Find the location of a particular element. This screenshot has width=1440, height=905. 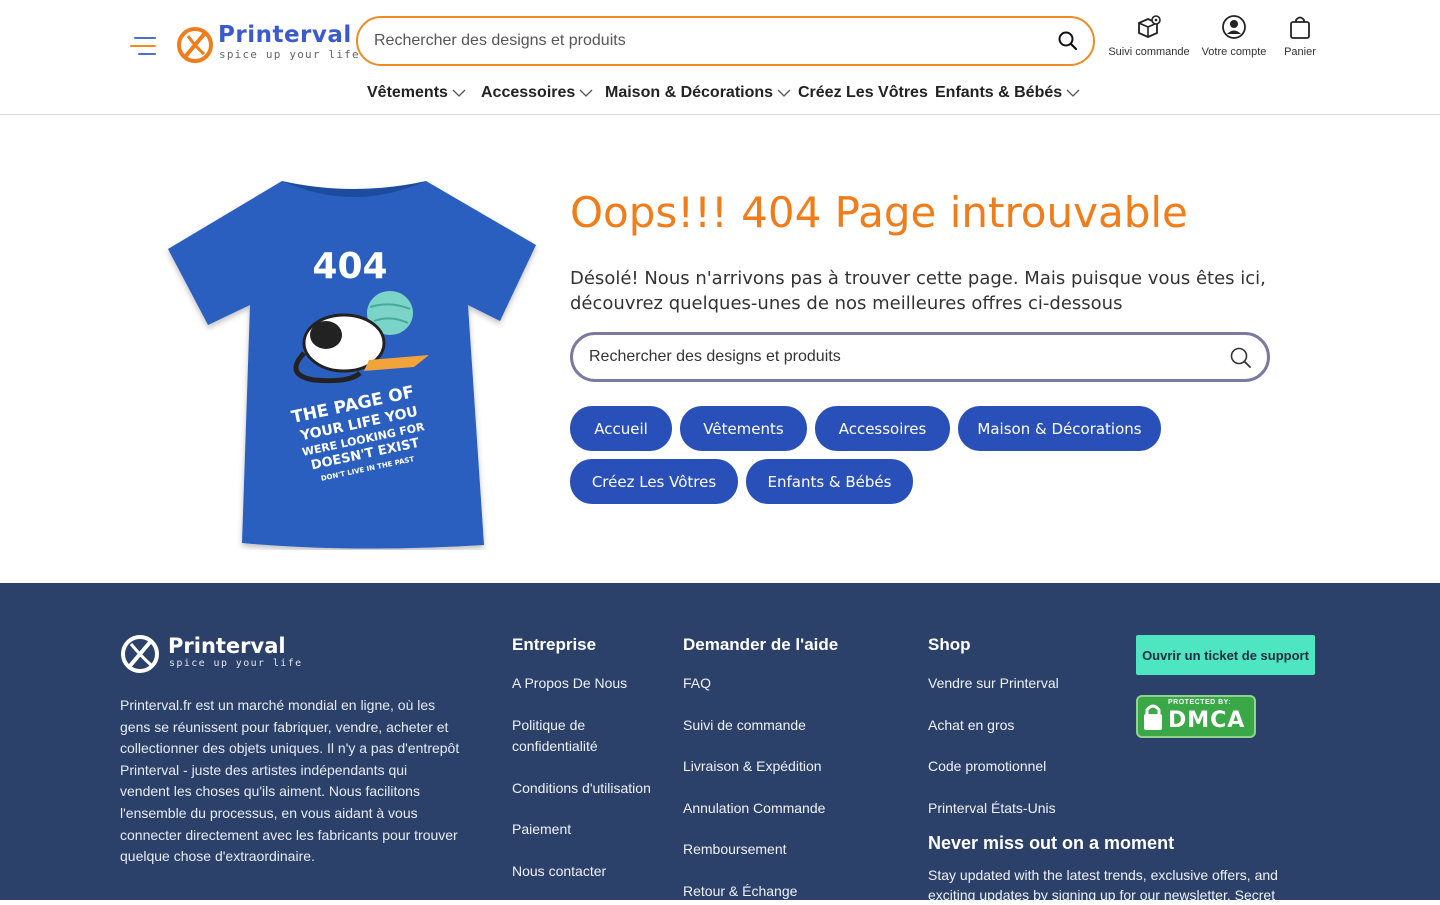

nav-item-label: Vêtements is located at coordinates (407, 92).